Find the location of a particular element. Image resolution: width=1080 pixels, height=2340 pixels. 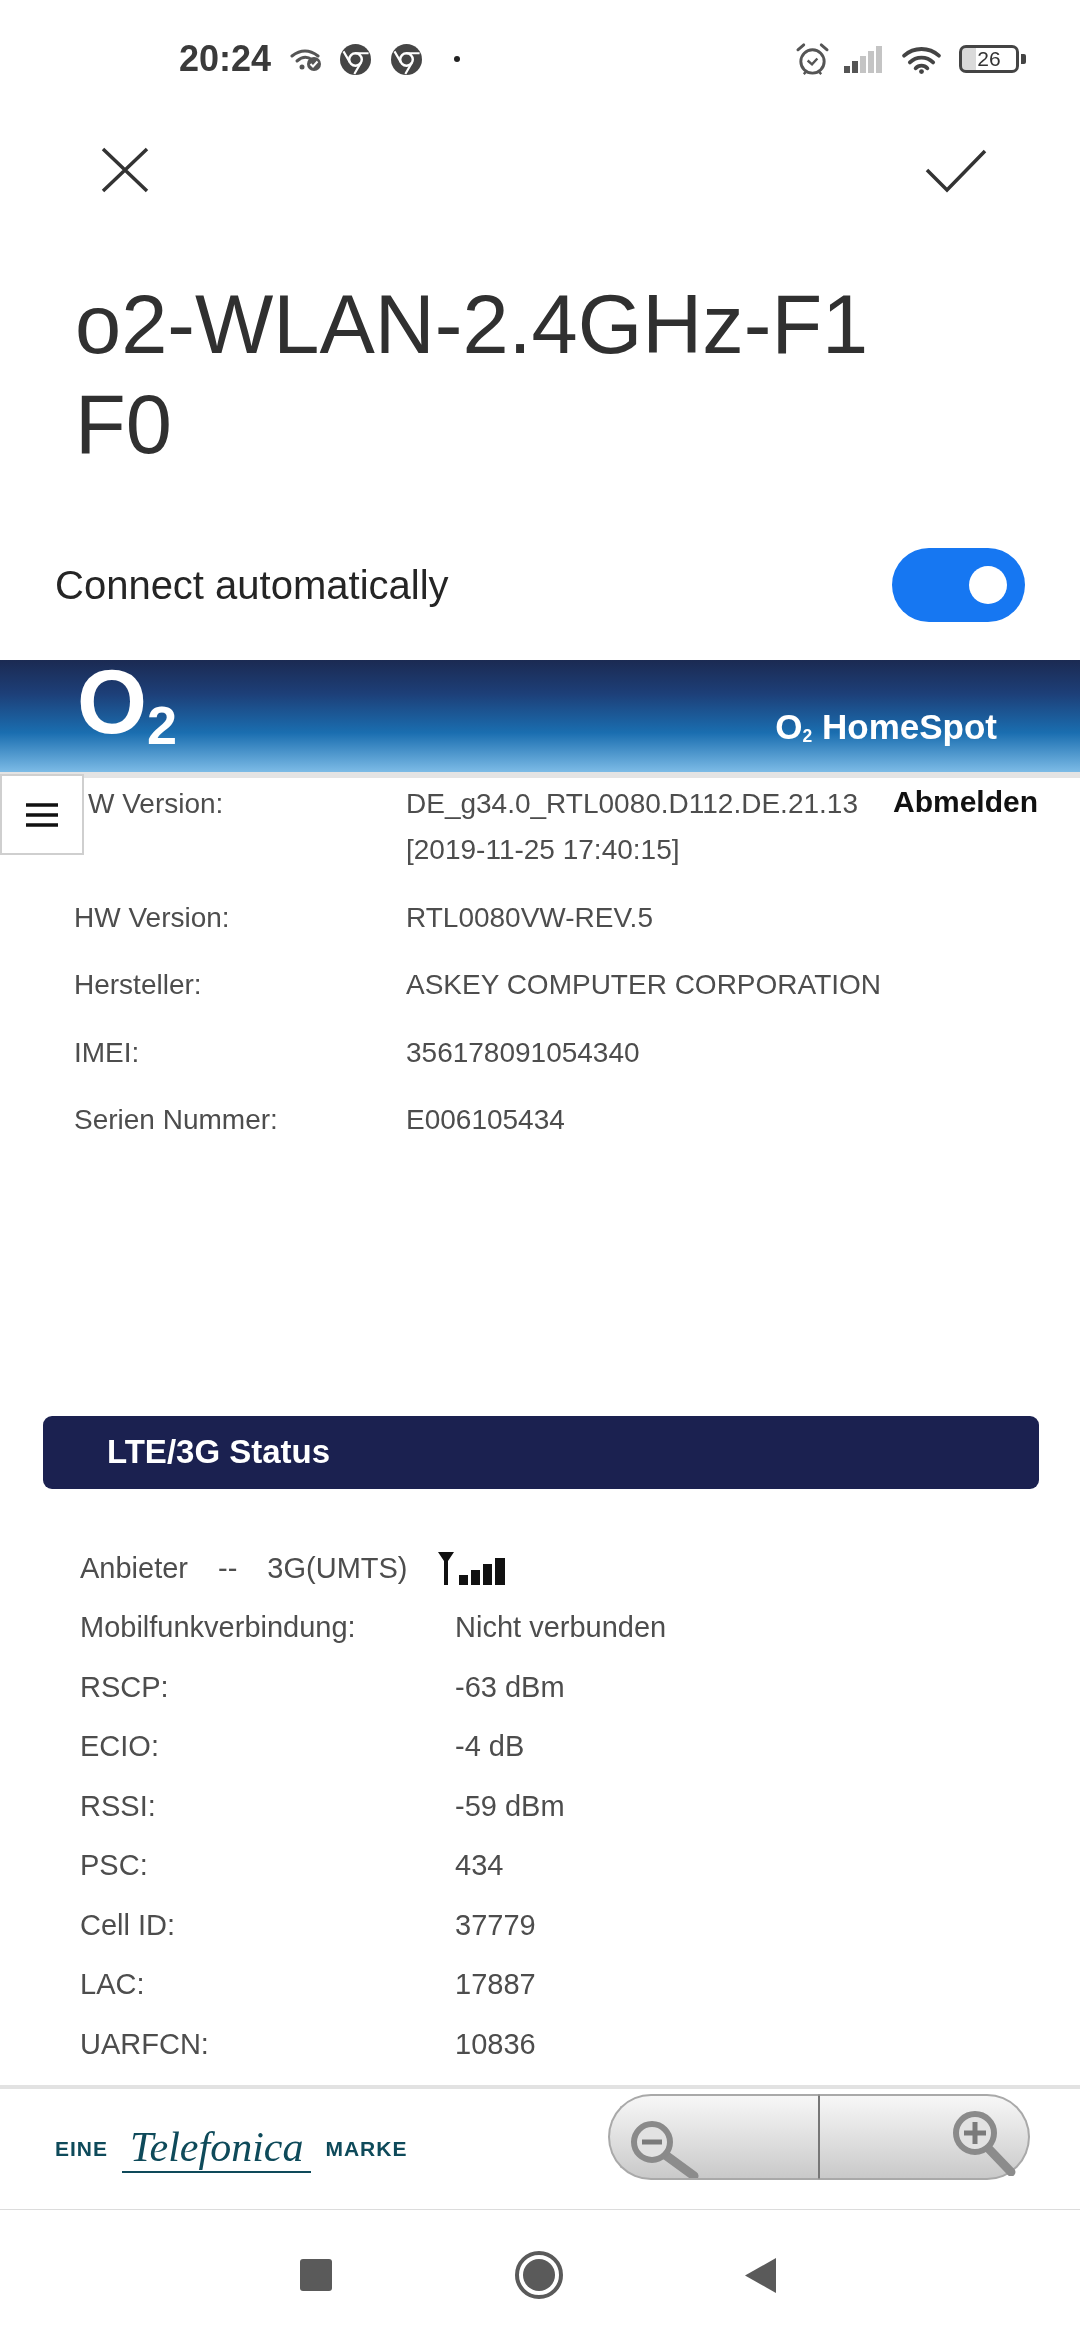

back-icon is located at coordinates (760, 2275).